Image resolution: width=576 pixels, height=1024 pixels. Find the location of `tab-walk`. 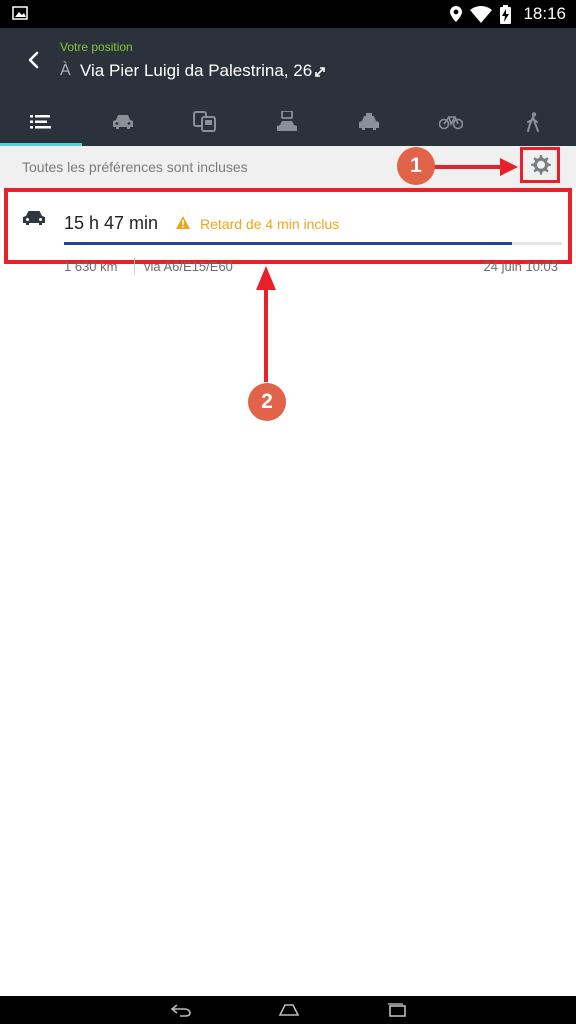

tab-walk is located at coordinates (533, 122).